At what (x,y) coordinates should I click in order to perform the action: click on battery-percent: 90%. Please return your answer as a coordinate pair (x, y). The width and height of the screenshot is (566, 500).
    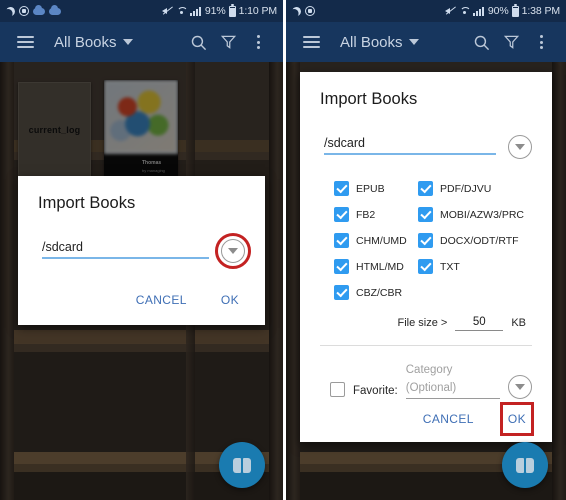
    Looking at the image, I should click on (498, 11).